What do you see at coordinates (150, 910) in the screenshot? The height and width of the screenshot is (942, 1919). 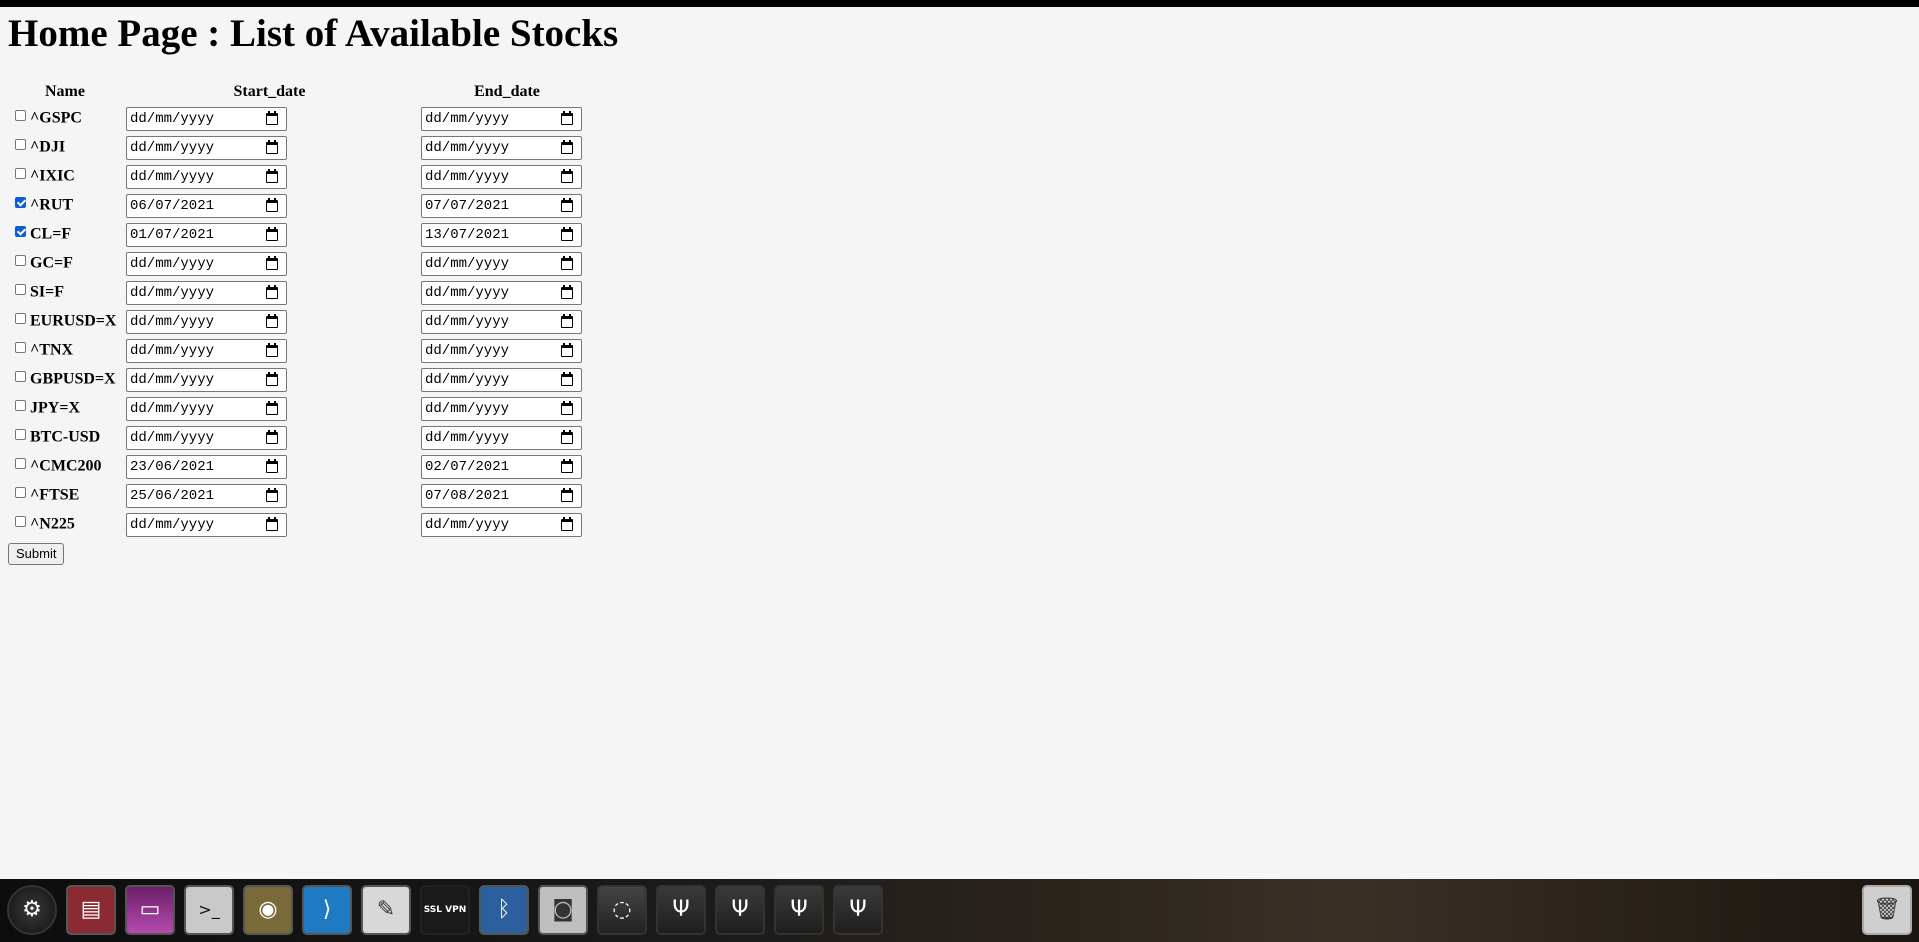 I see `window-app-icon: ▭` at bounding box center [150, 910].